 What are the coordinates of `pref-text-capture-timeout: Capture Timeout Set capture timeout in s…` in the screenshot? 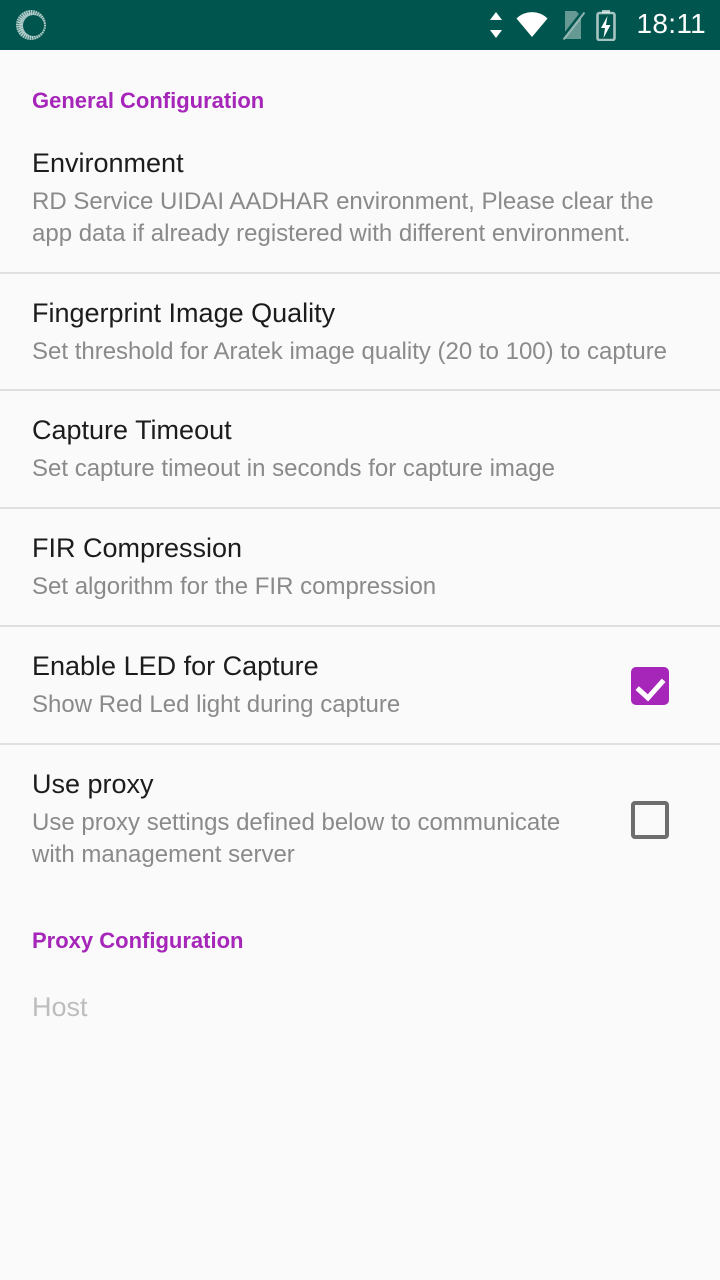 It's located at (360, 450).